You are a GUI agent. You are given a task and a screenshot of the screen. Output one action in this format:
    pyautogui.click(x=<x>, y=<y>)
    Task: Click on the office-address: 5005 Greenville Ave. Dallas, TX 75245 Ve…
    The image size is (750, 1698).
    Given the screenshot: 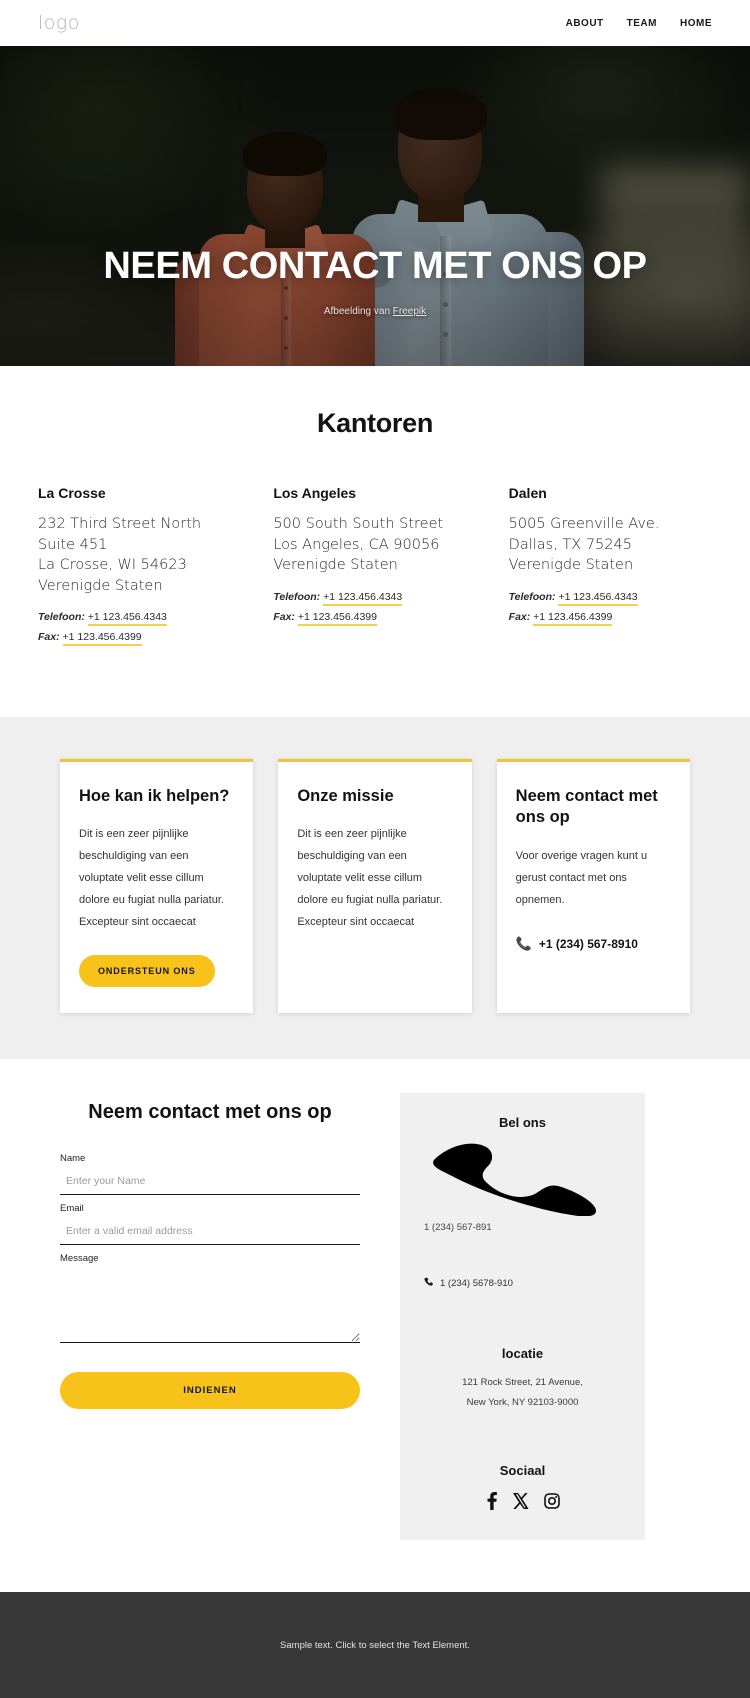 What is the action you would take?
    pyautogui.click(x=584, y=545)
    